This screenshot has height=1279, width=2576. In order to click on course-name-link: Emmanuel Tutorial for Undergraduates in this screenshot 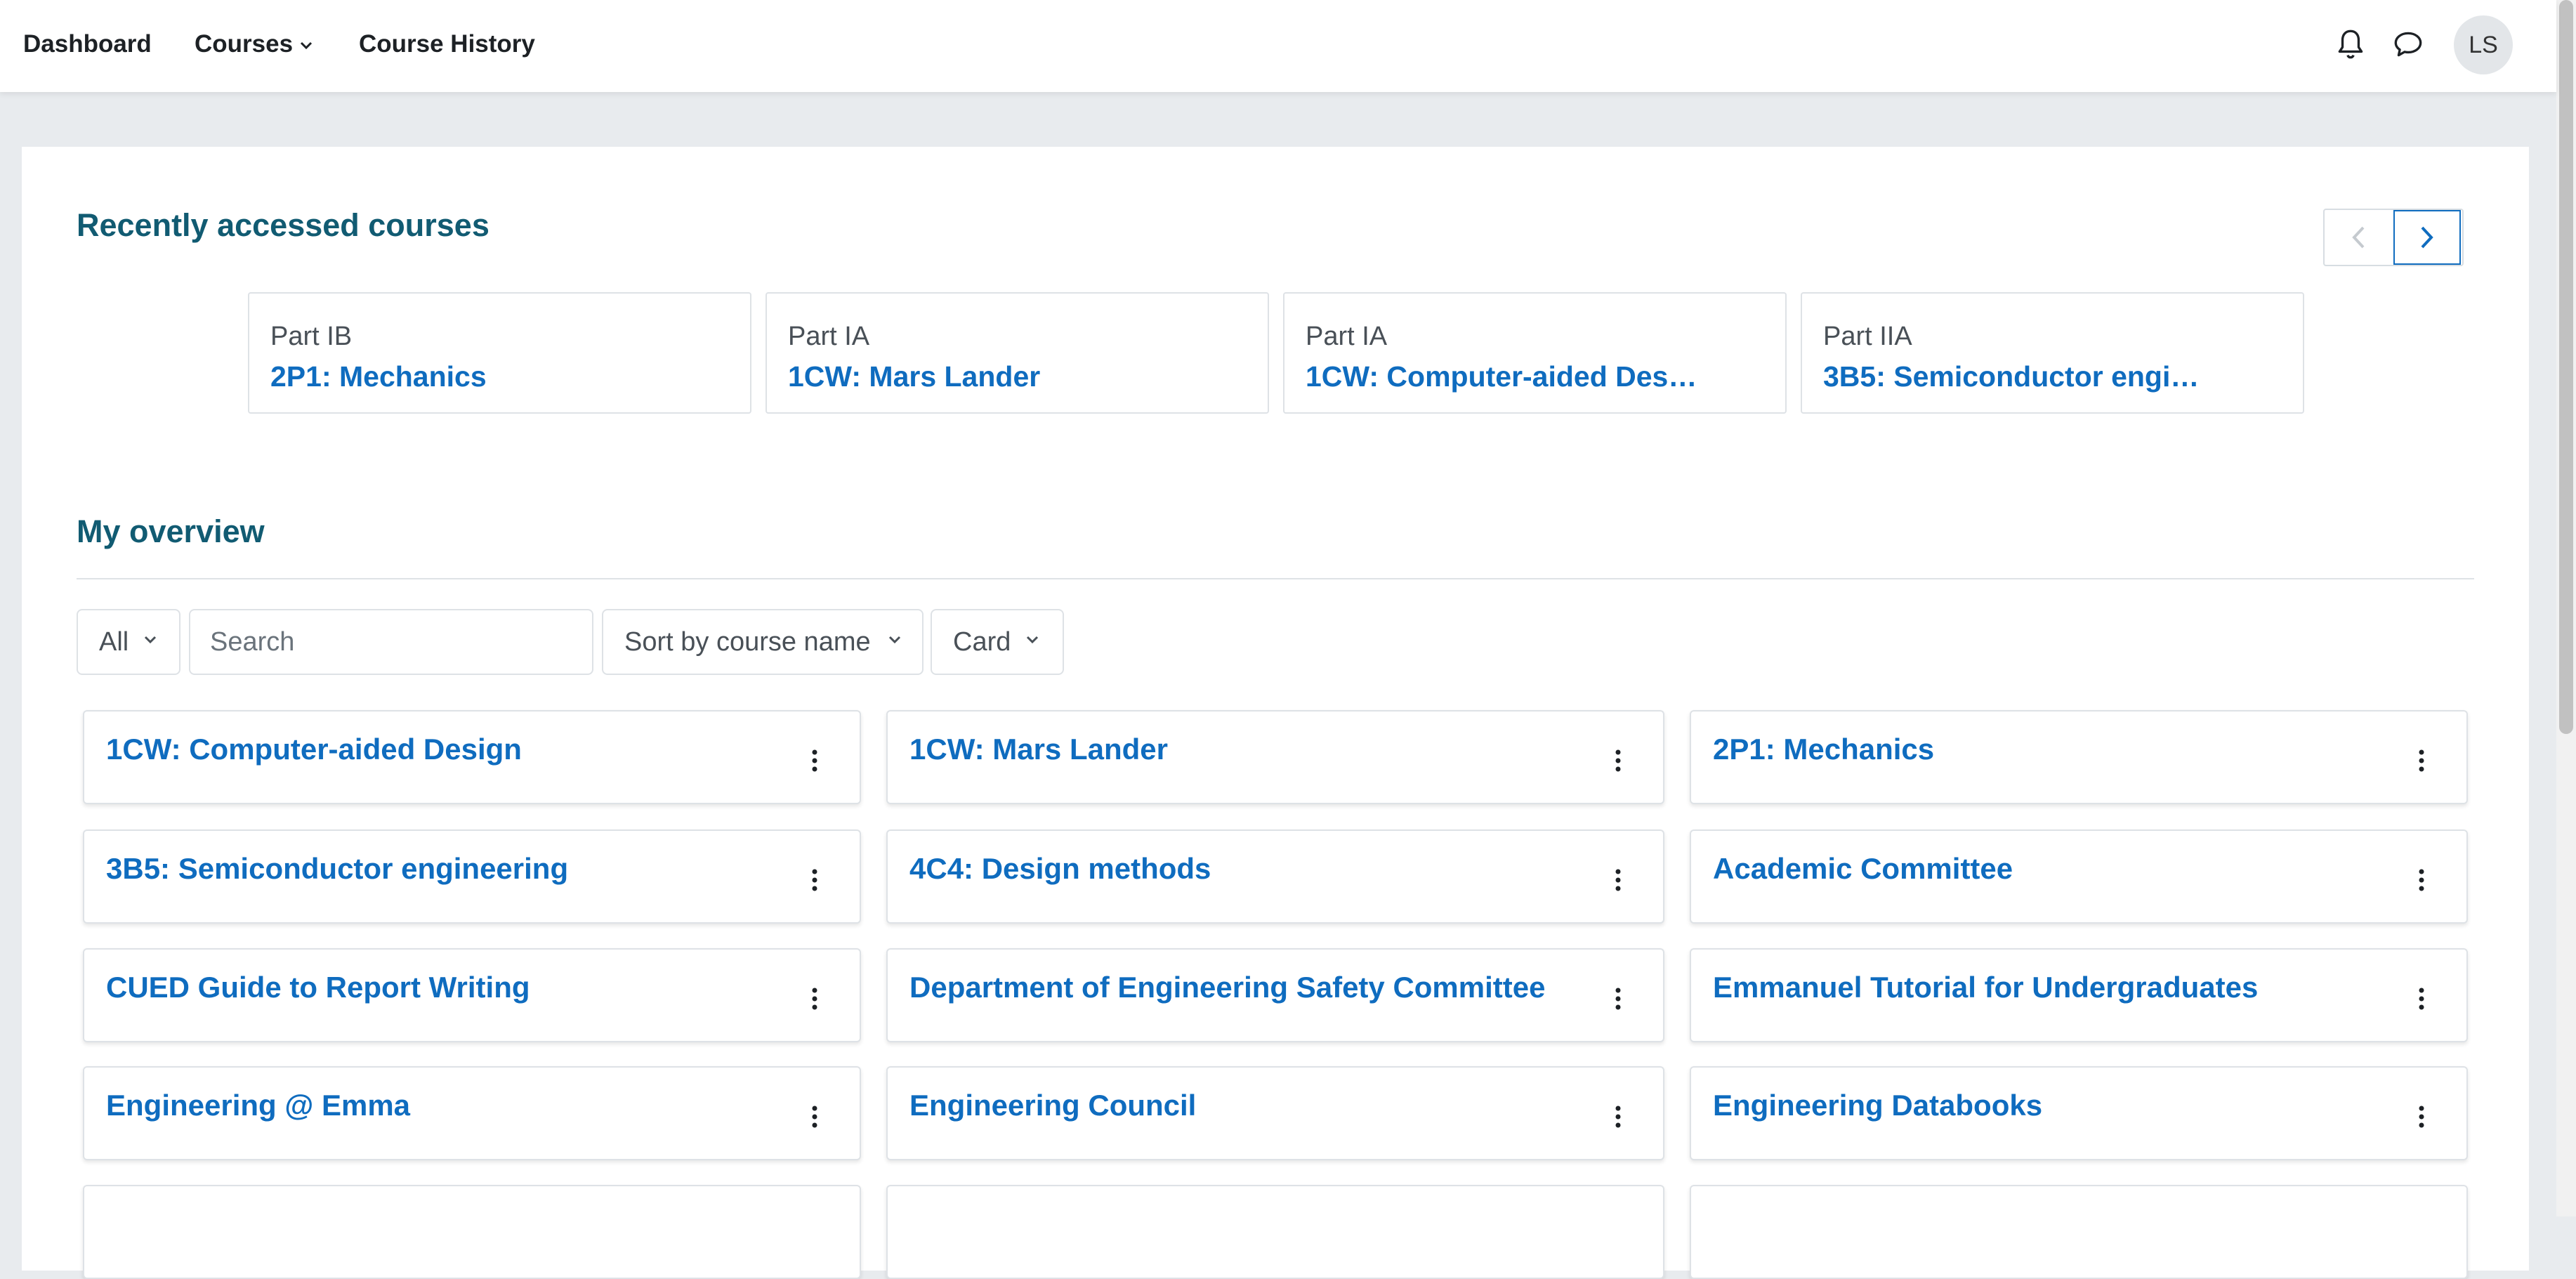, I will do `click(1985, 987)`.